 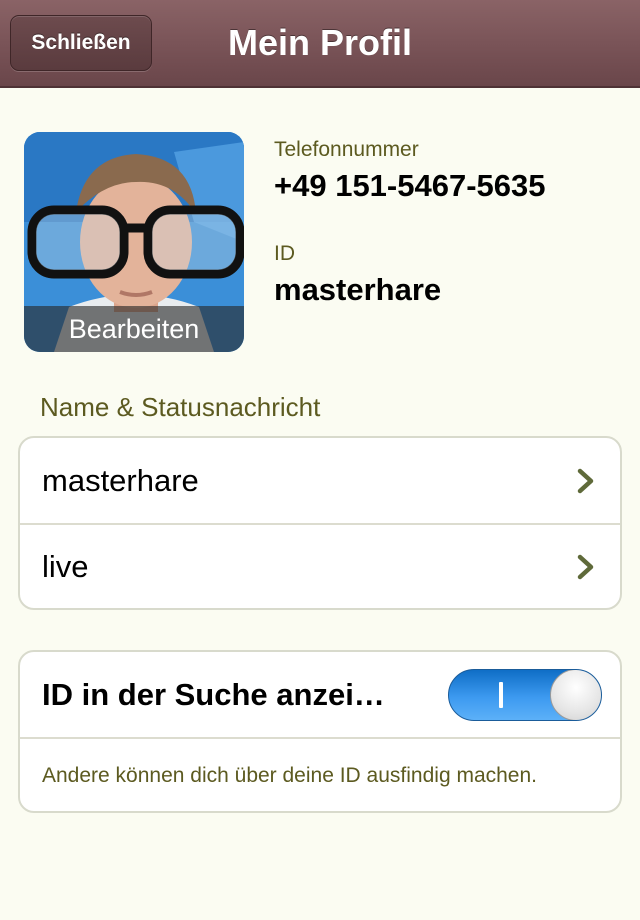 I want to click on navigation-bar: Schließen Mein Profil, so click(x=320, y=44).